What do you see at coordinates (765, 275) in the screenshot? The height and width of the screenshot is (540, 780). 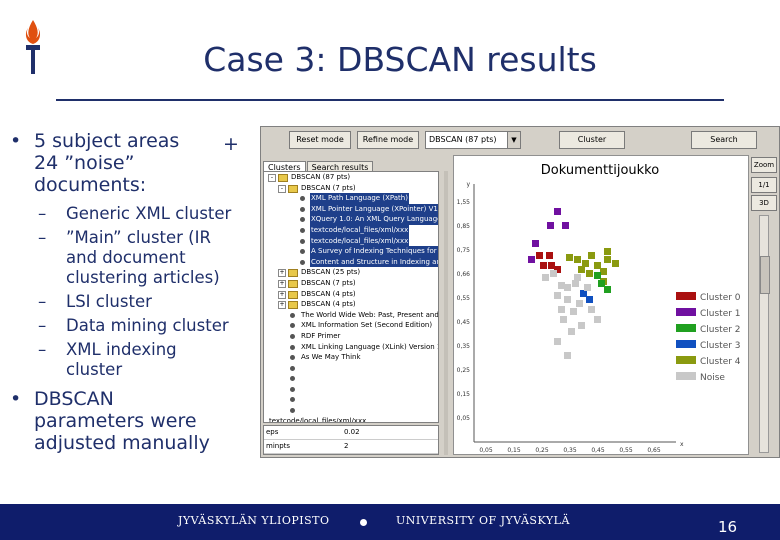 I see `scrollbar-thumb` at bounding box center [765, 275].